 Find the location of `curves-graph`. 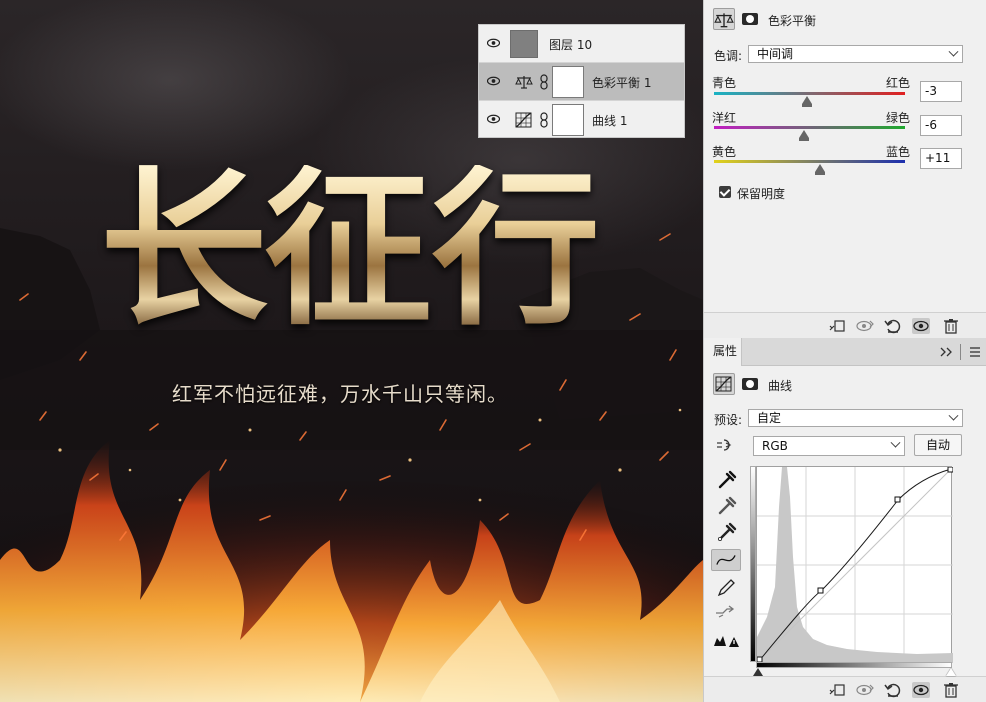

curves-graph is located at coordinates (855, 565).